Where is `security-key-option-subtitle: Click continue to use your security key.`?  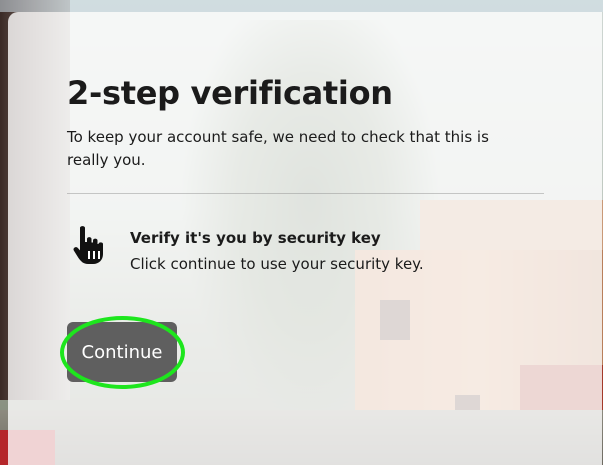
security-key-option-subtitle: Click continue to use your security key. is located at coordinates (277, 264).